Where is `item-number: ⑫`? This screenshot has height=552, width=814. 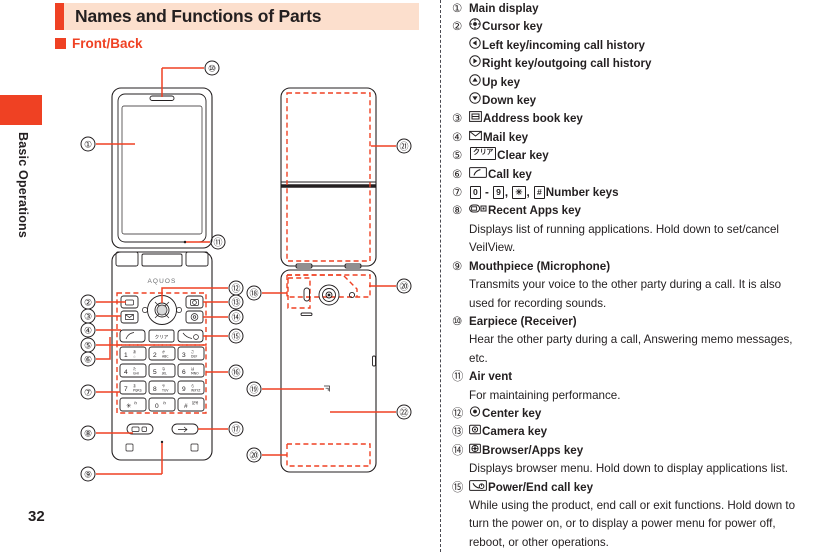
item-number: ⑫ is located at coordinates (458, 413).